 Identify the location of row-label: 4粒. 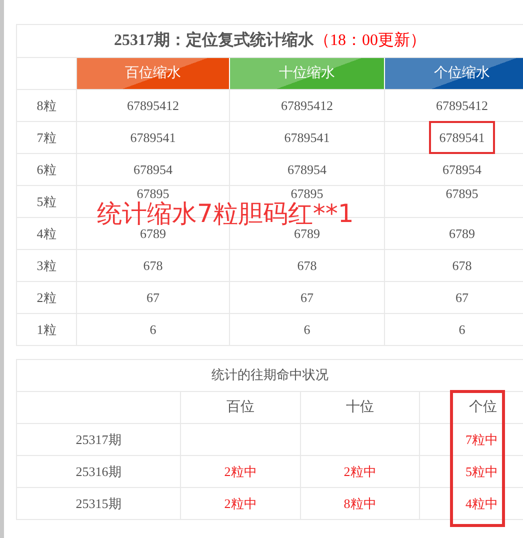
(47, 233).